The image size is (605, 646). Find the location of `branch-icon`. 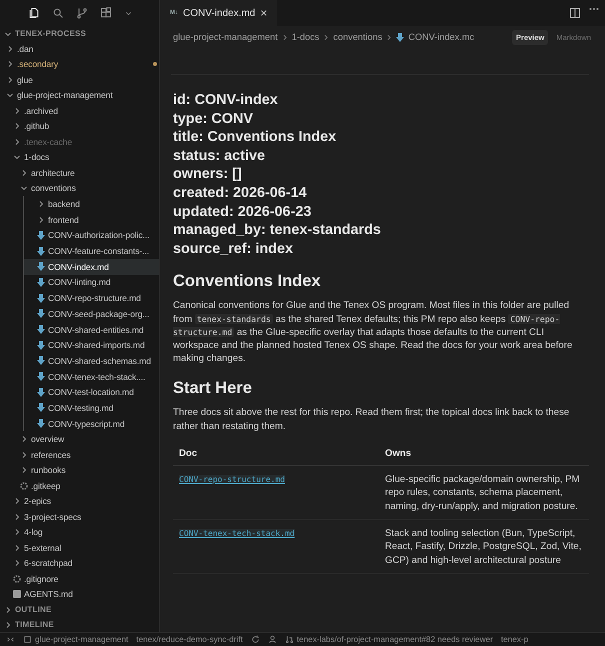

branch-icon is located at coordinates (82, 13).